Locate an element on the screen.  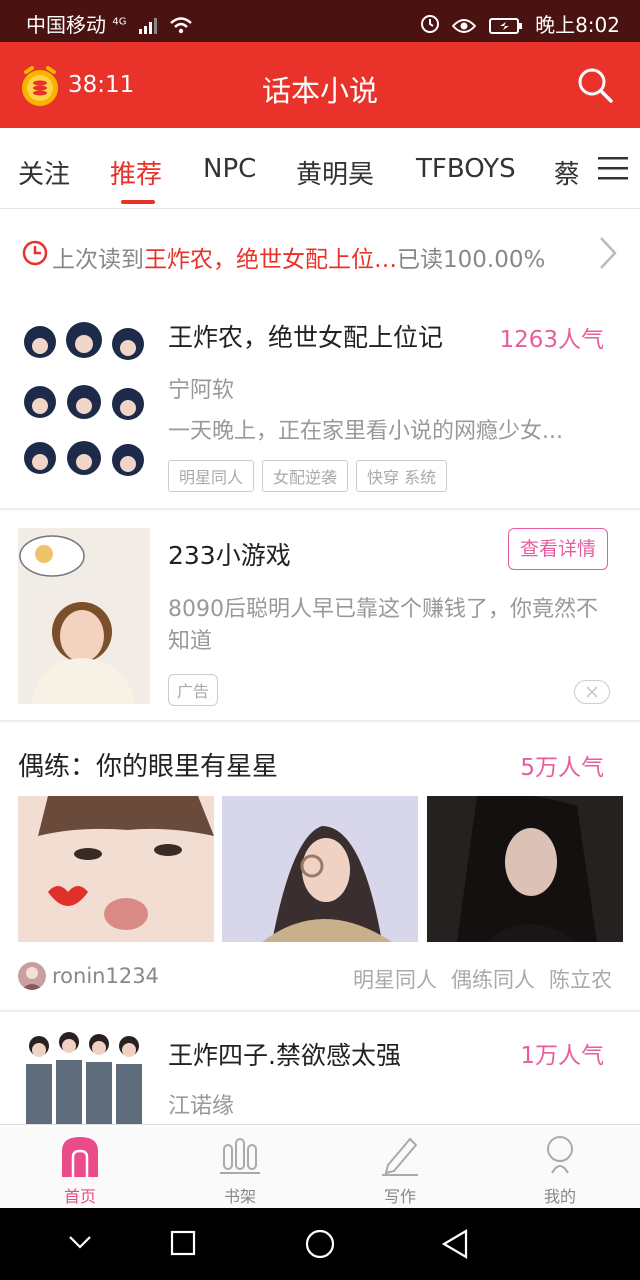
wifi-icon is located at coordinates (181, 27).